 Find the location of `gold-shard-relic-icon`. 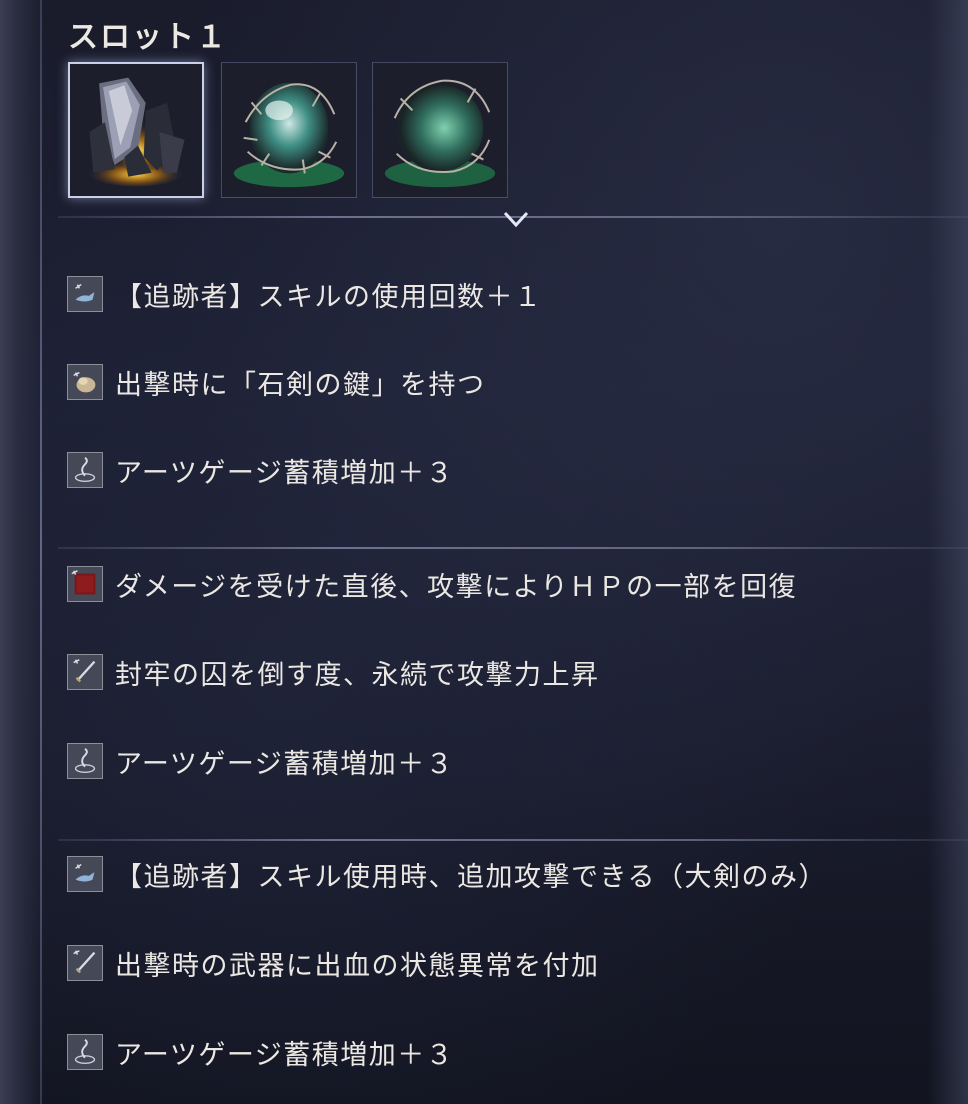

gold-shard-relic-icon is located at coordinates (136, 130).